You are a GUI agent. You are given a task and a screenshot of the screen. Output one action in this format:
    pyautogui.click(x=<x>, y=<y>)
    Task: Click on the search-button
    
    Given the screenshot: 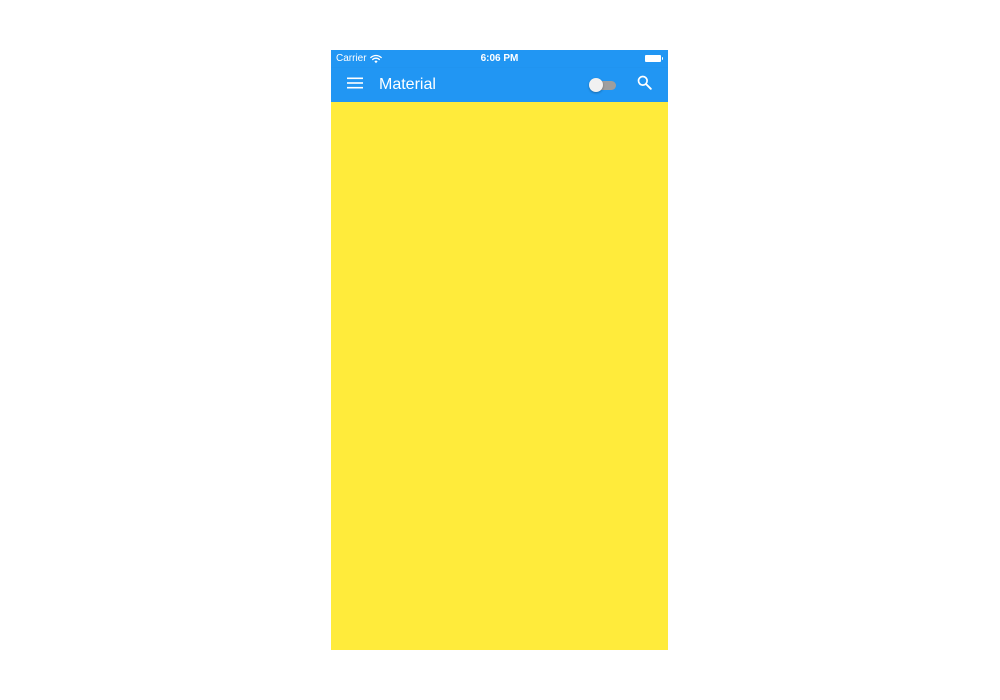 What is the action you would take?
    pyautogui.click(x=644, y=85)
    